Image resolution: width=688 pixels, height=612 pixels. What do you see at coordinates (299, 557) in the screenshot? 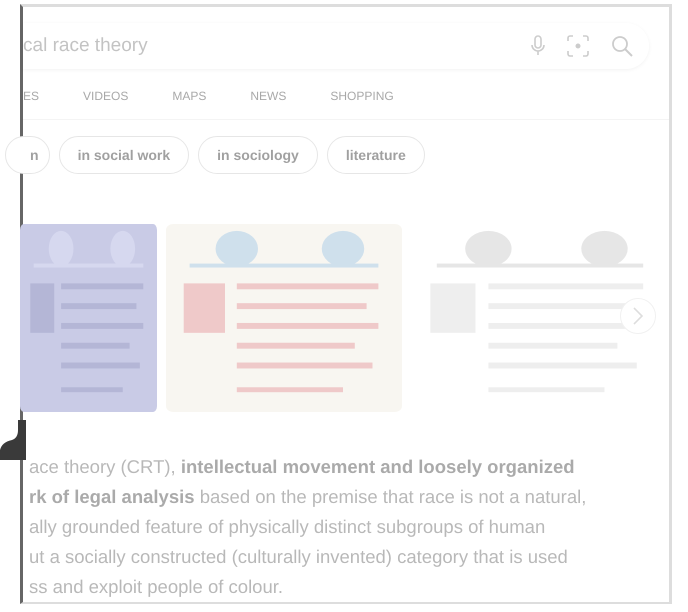
I see `summary-text-line: ut a socially constructed (culturally invented) category that is used` at bounding box center [299, 557].